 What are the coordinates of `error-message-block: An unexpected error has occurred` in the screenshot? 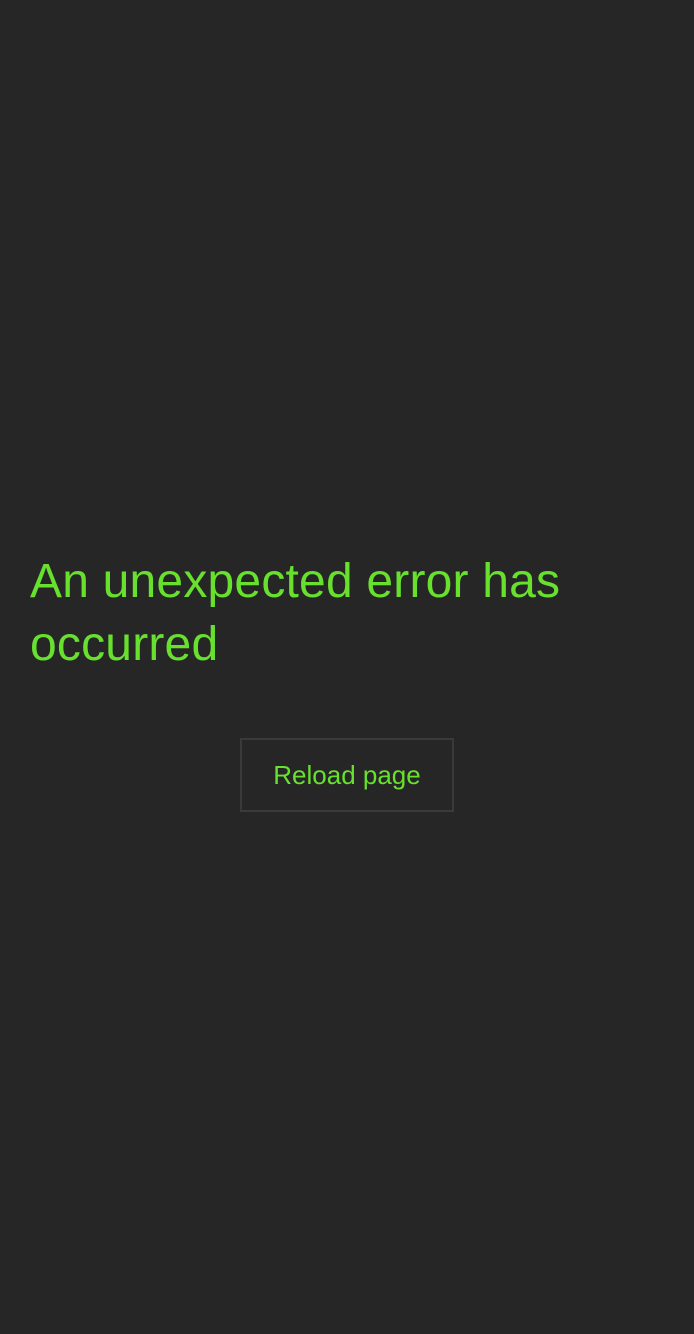 It's located at (347, 613).